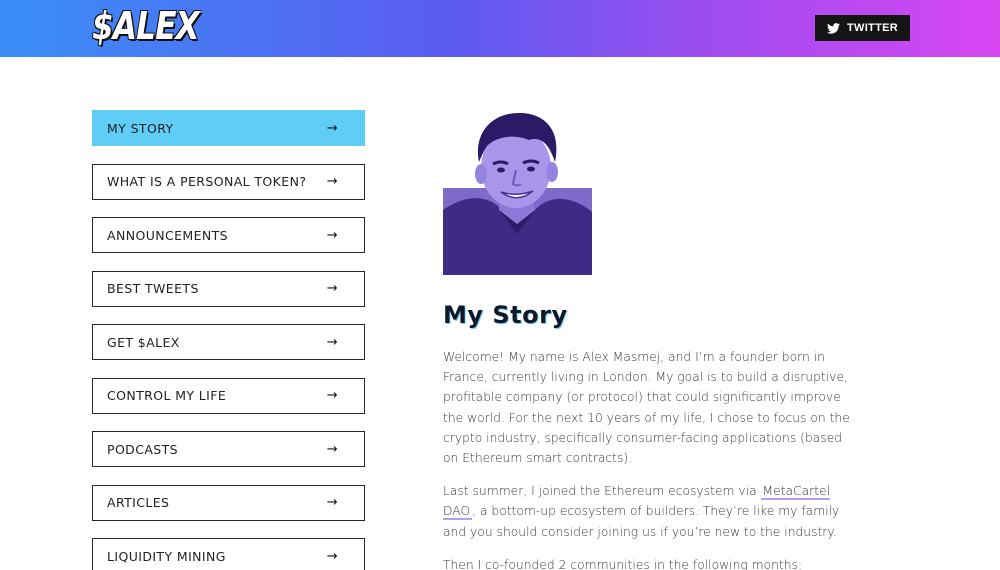  What do you see at coordinates (228, 502) in the screenshot?
I see `nav-item-articles: ARTICLES →` at bounding box center [228, 502].